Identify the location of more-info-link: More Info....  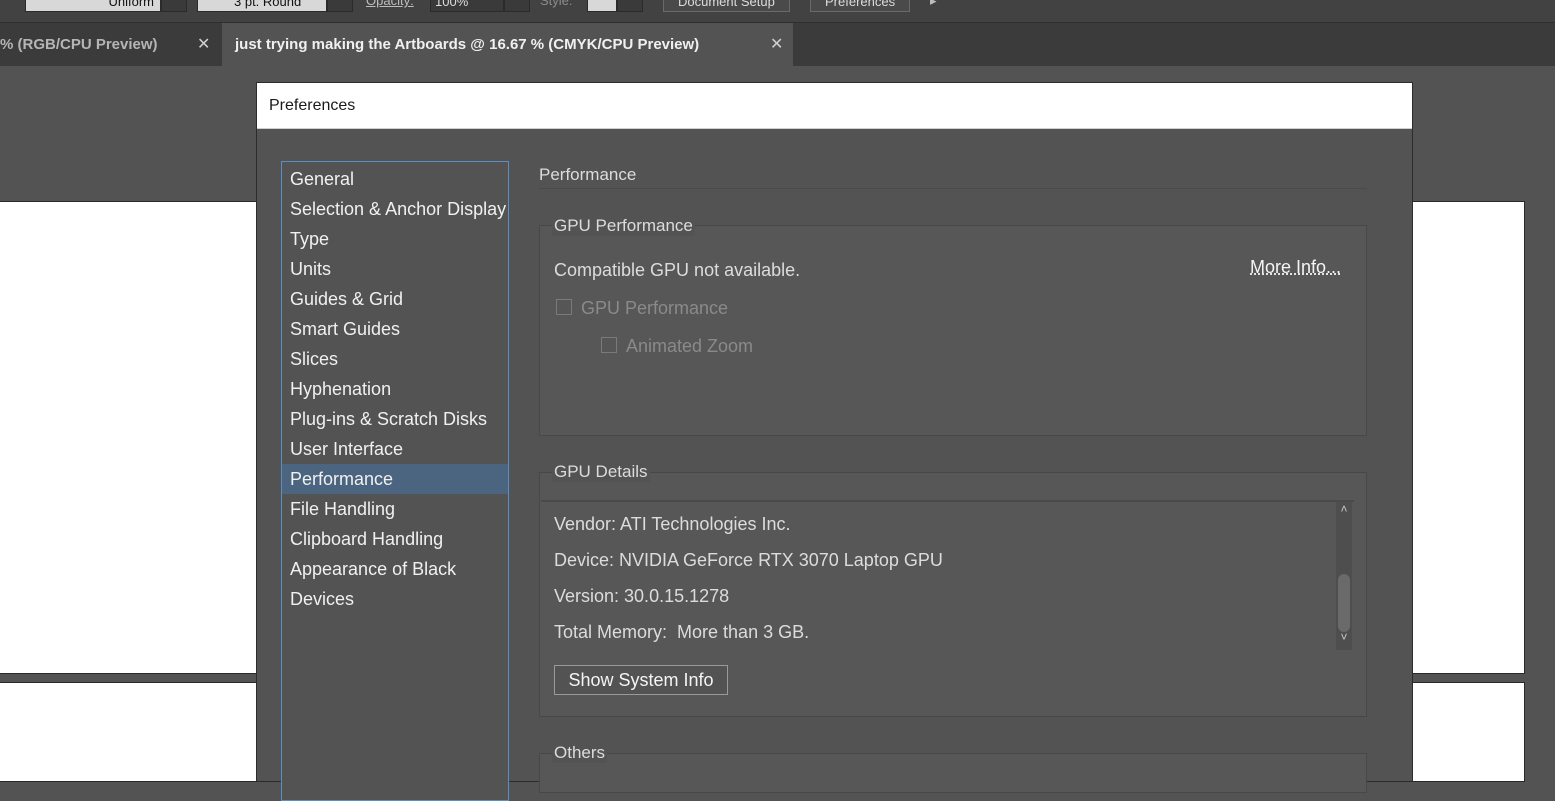
(1295, 267).